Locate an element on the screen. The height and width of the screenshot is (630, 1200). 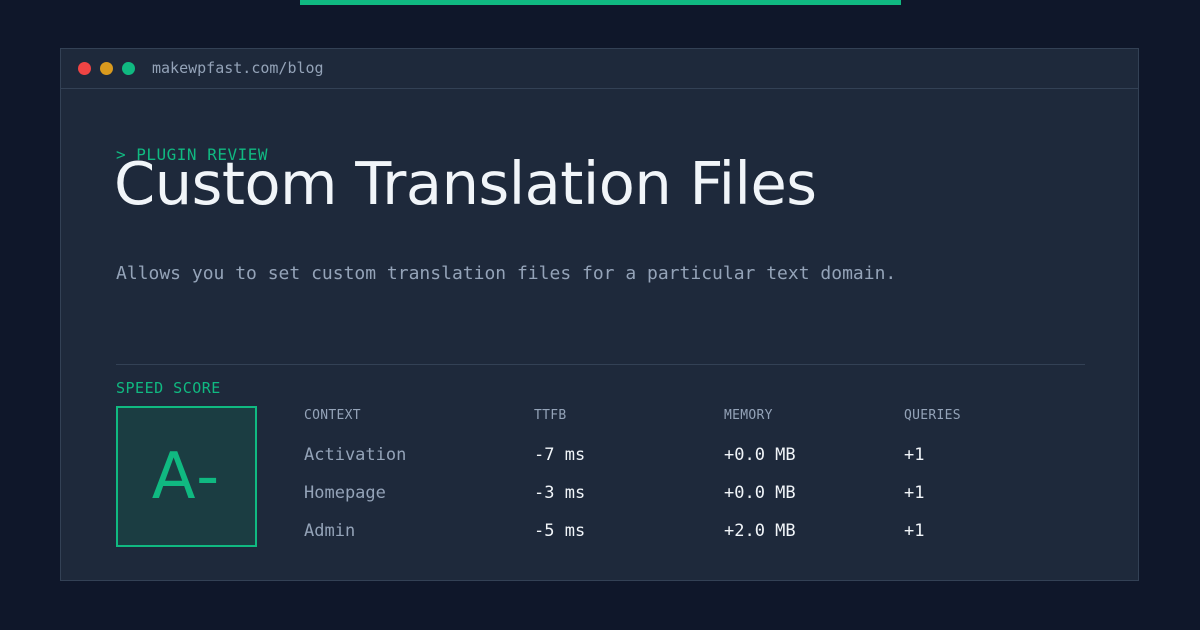
page-title: Custom Translation Files is located at coordinates (465, 183).